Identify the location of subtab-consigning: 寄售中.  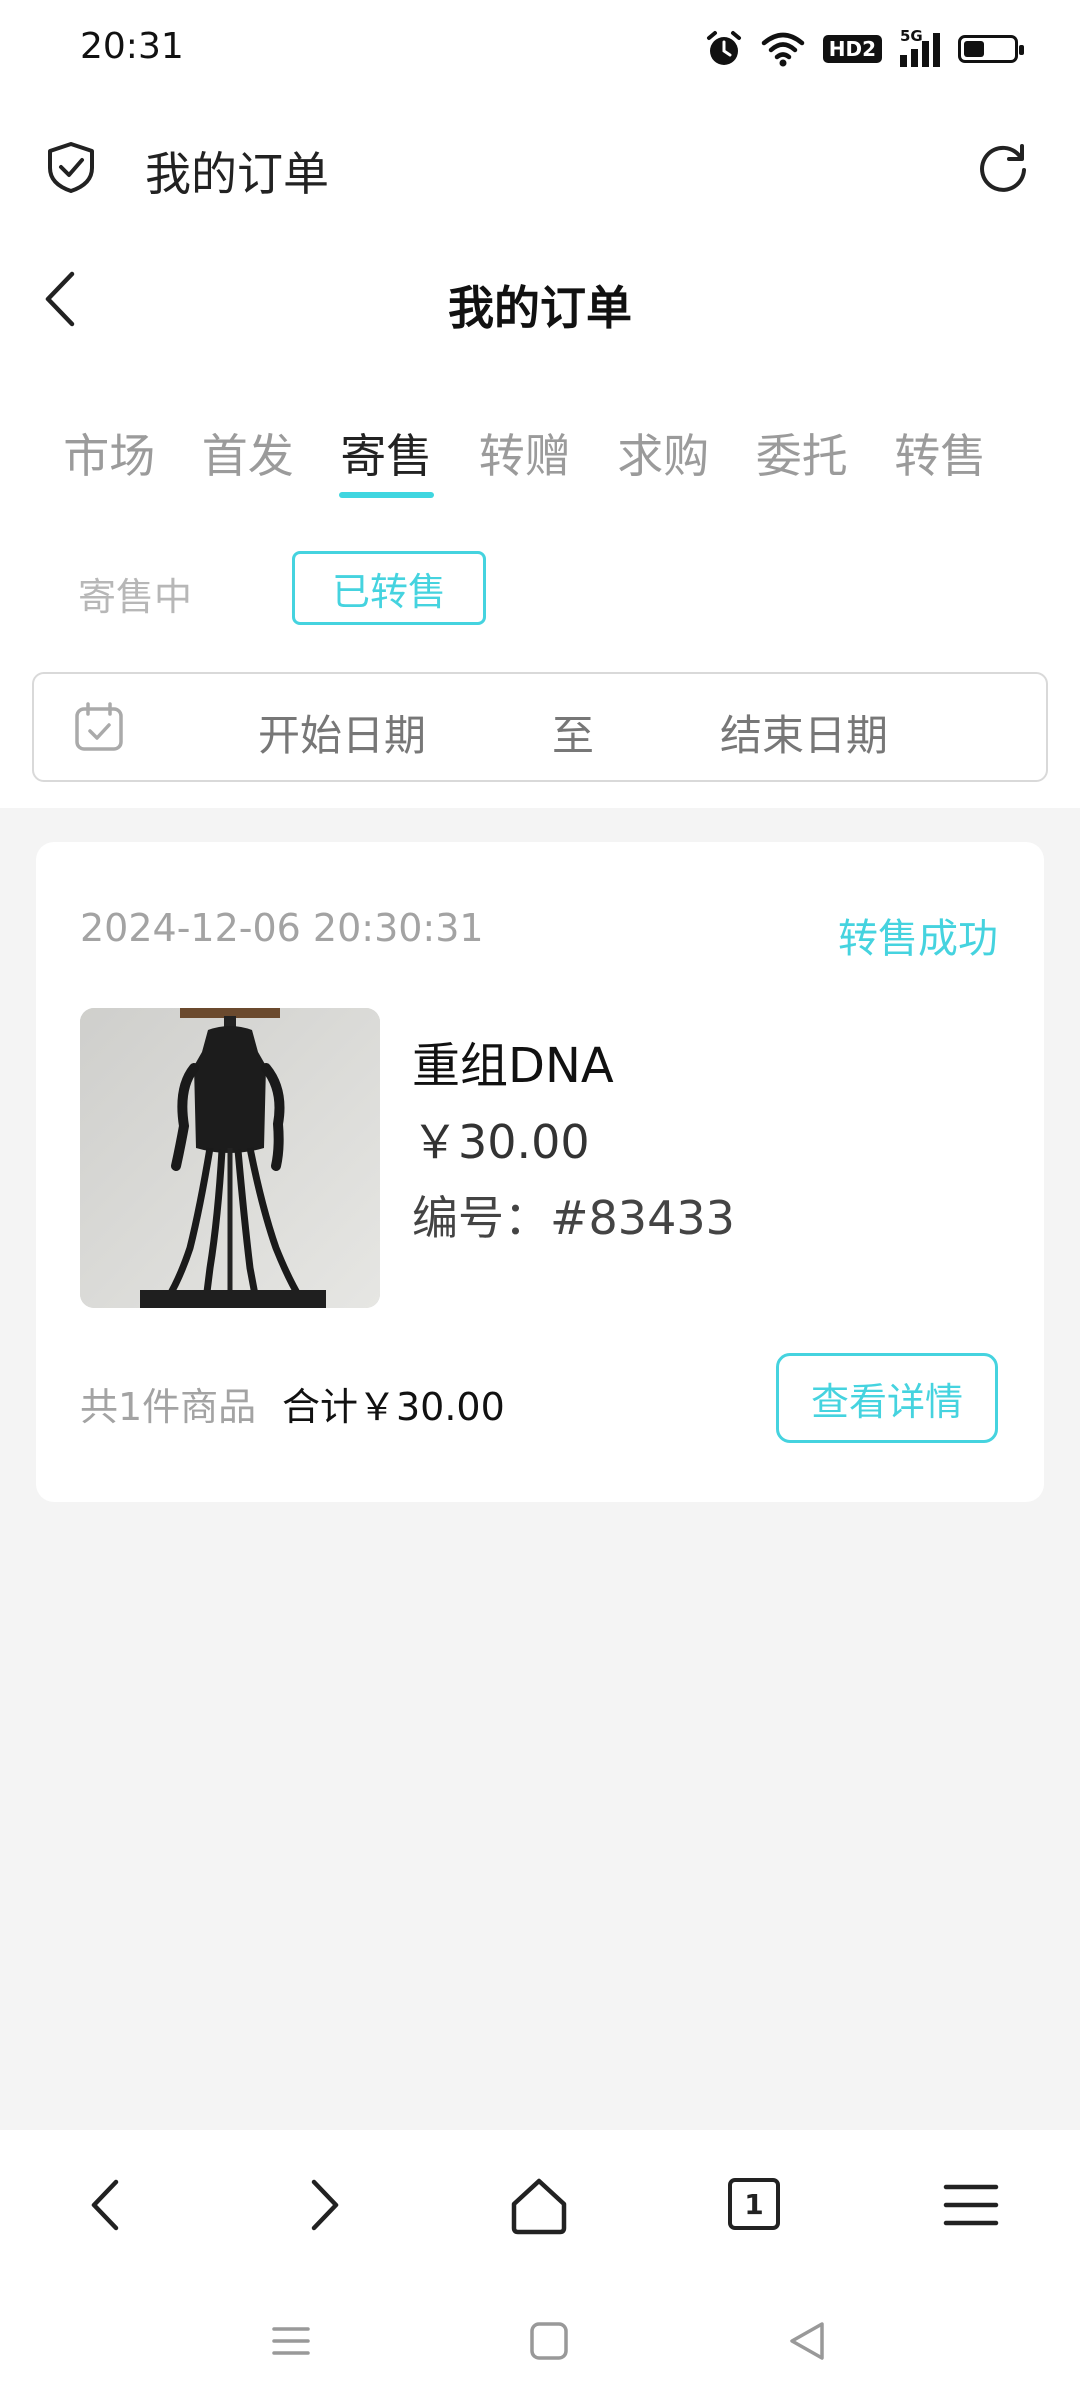
(135, 593).